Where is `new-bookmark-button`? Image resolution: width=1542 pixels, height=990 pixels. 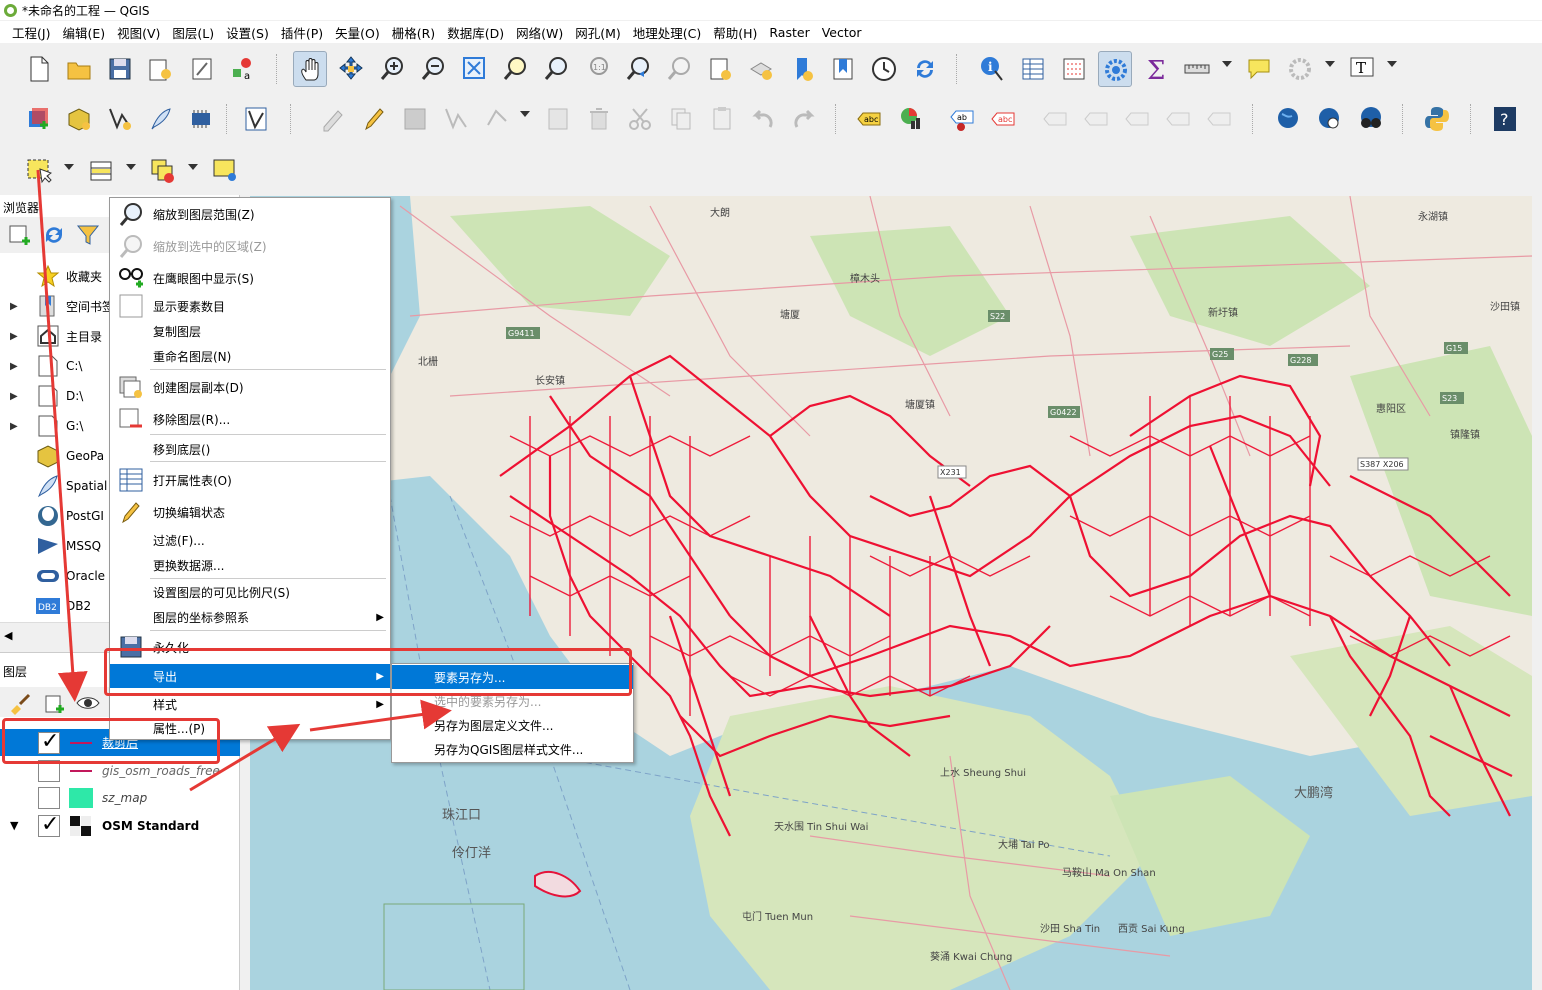
new-bookmark-button is located at coordinates (802, 69).